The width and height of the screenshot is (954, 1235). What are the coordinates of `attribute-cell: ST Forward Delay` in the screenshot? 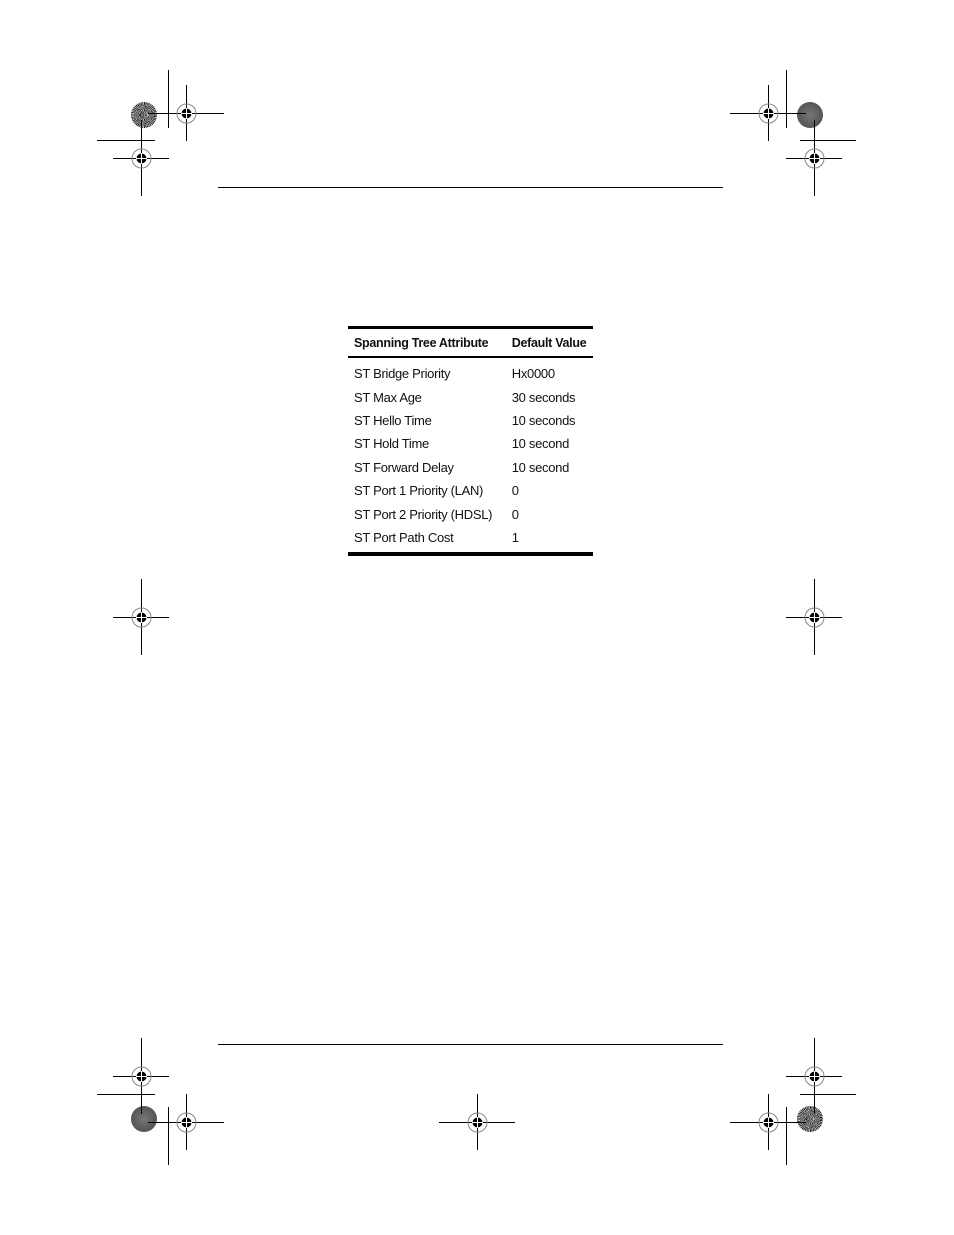 It's located at (404, 467).